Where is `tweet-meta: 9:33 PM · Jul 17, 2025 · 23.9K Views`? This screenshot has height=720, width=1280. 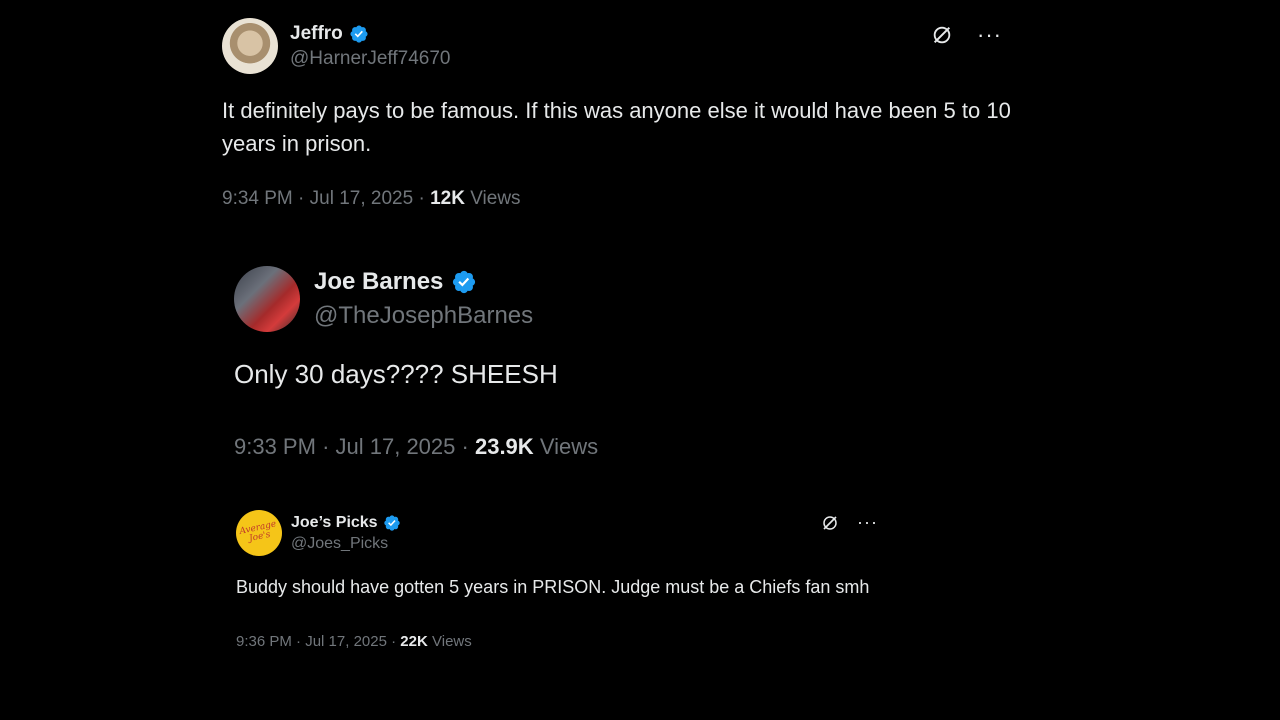
tweet-meta: 9:33 PM · Jul 17, 2025 · 23.9K Views is located at coordinates (514, 447).